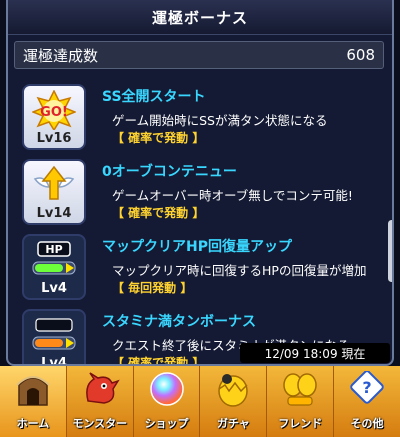 The width and height of the screenshot is (400, 437). Describe the element at coordinates (169, 172) in the screenshot. I see `bonus-title: 0オーブコンテニュー` at that location.